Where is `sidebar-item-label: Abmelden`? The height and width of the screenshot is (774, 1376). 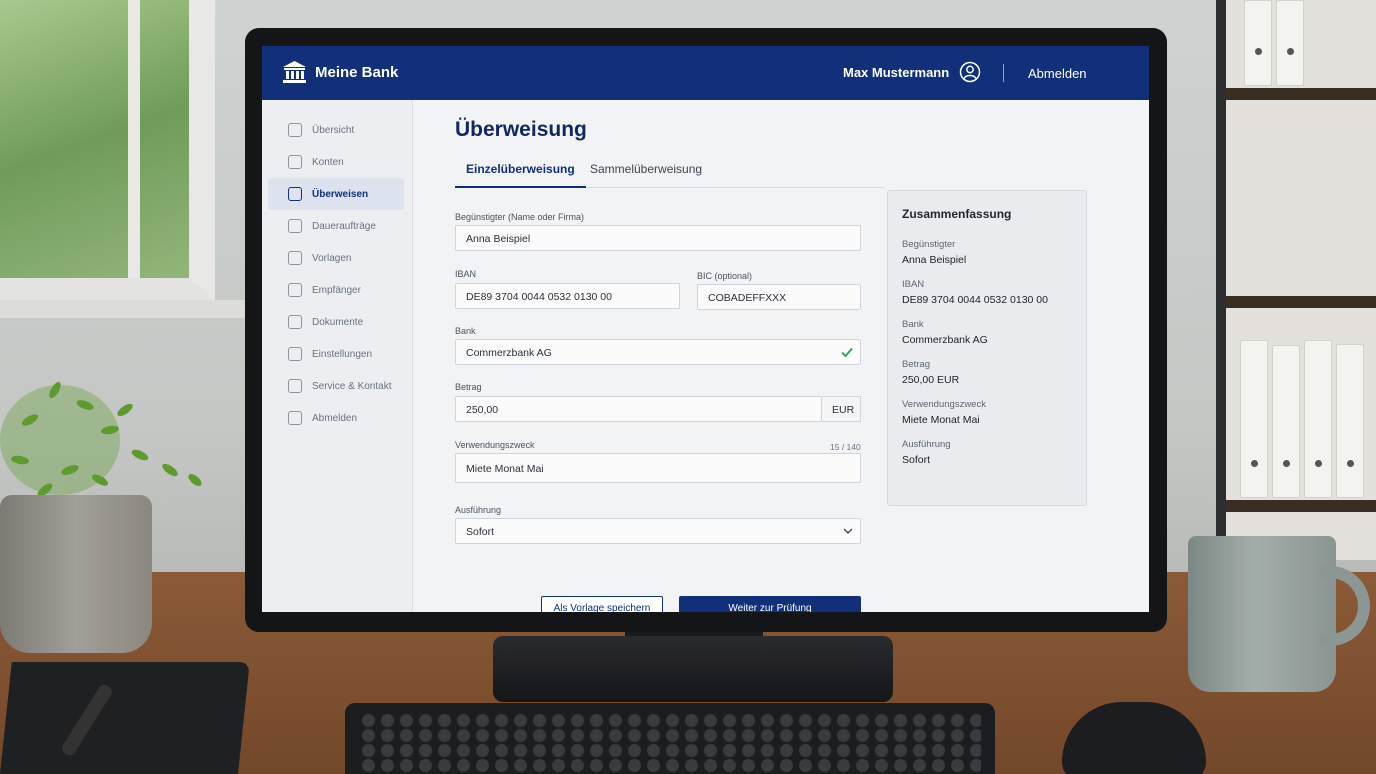 sidebar-item-label: Abmelden is located at coordinates (335, 418).